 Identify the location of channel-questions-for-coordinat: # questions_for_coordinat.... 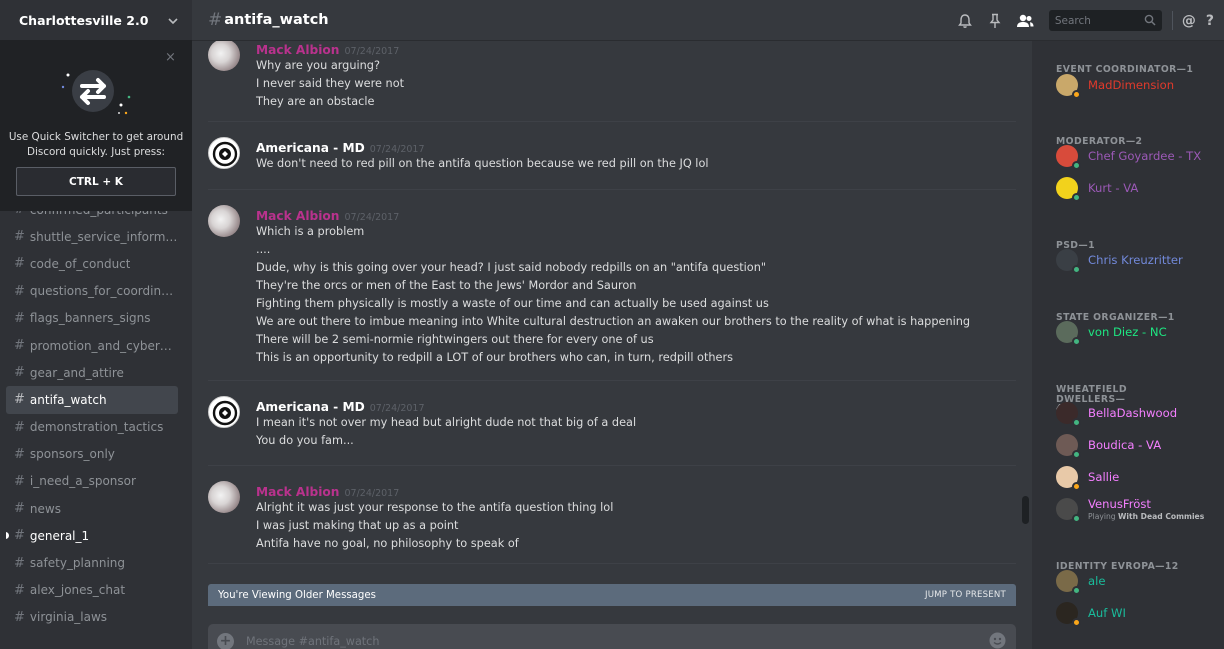
(92, 291).